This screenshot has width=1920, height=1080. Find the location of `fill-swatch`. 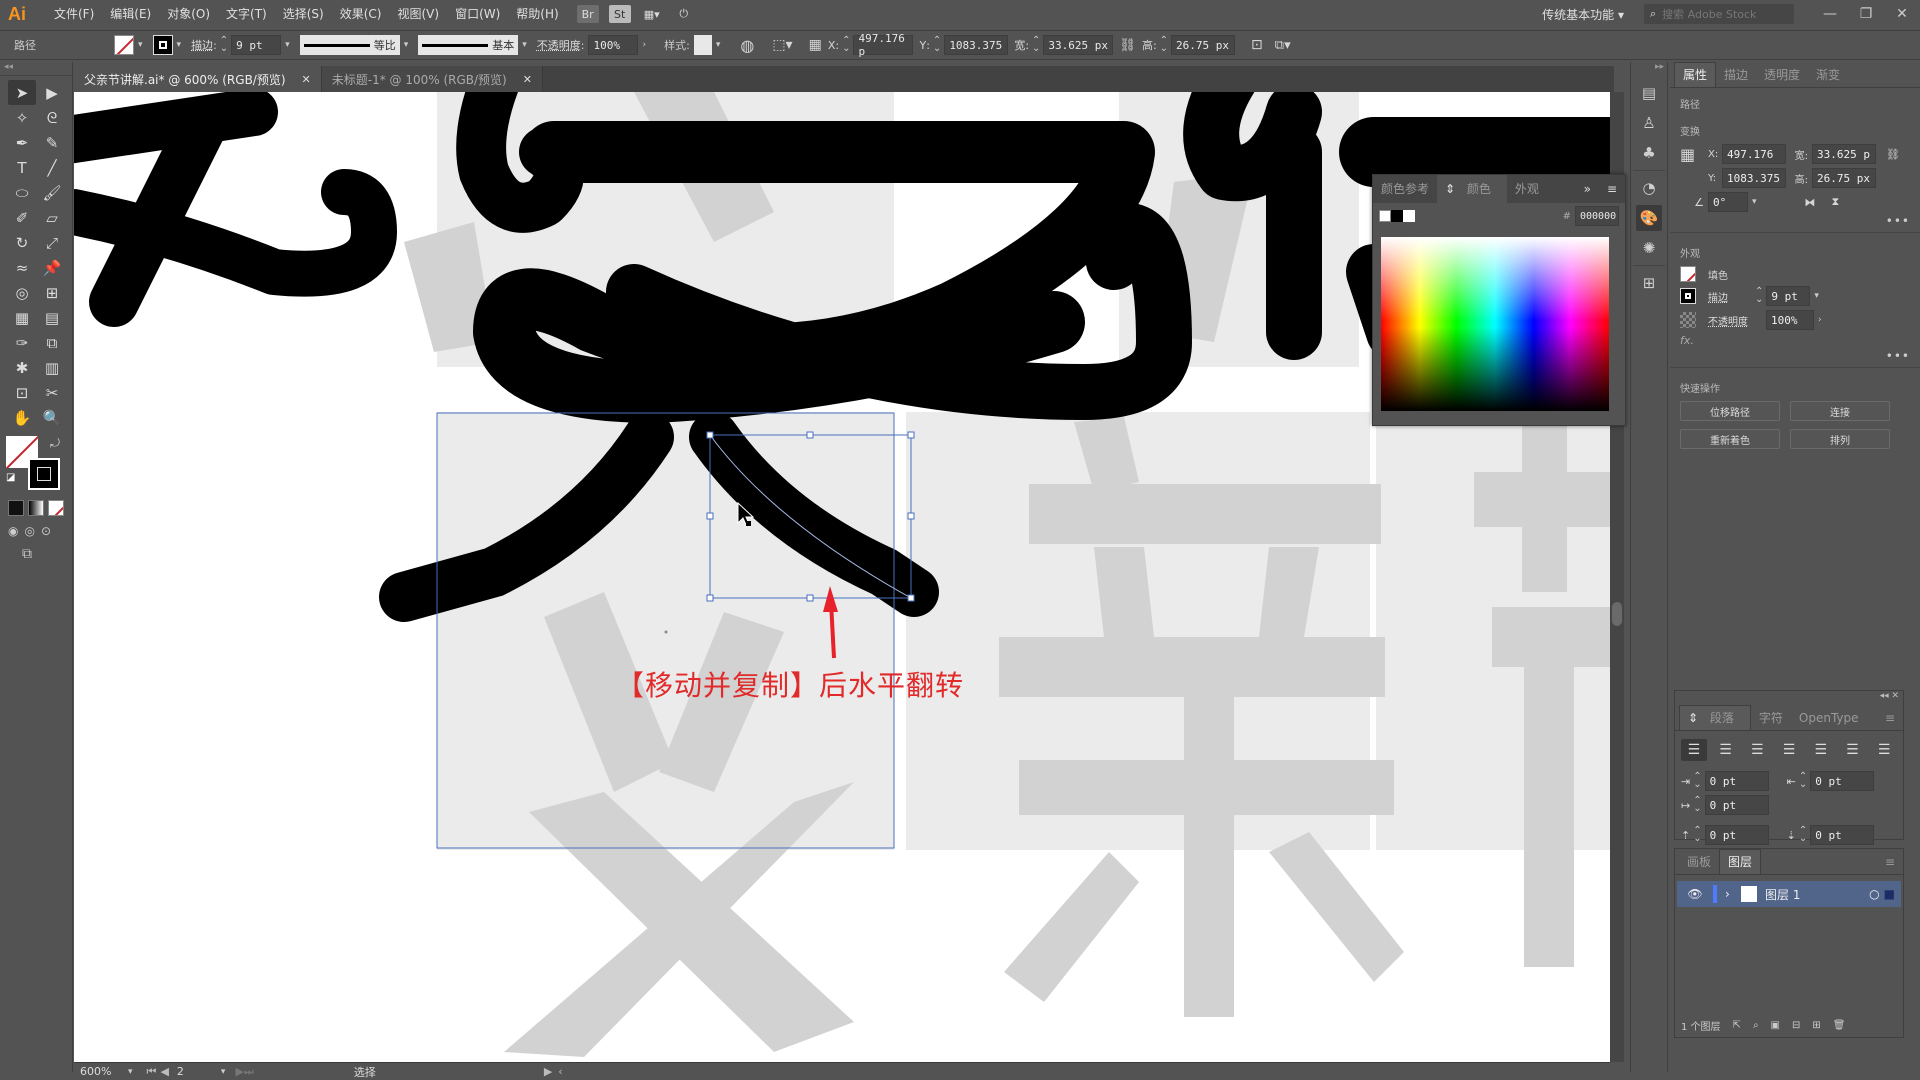

fill-swatch is located at coordinates (124, 45).